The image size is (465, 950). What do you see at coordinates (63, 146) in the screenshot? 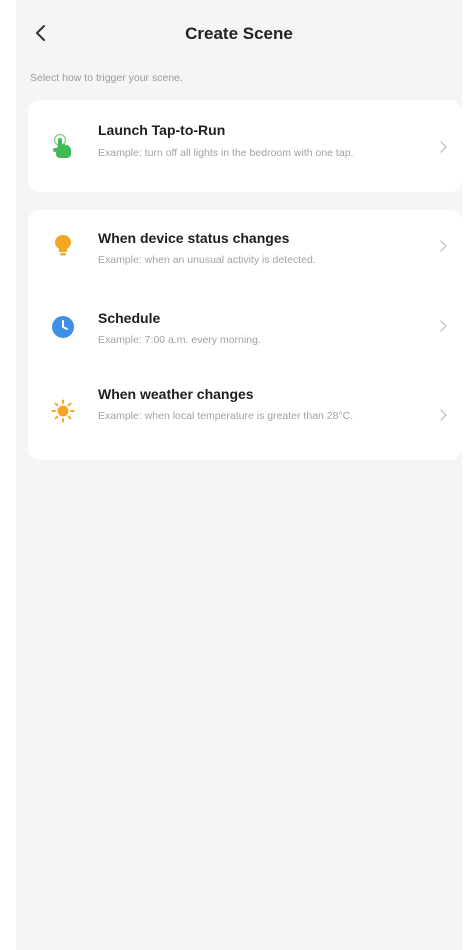
I see `tap-hand-icon` at bounding box center [63, 146].